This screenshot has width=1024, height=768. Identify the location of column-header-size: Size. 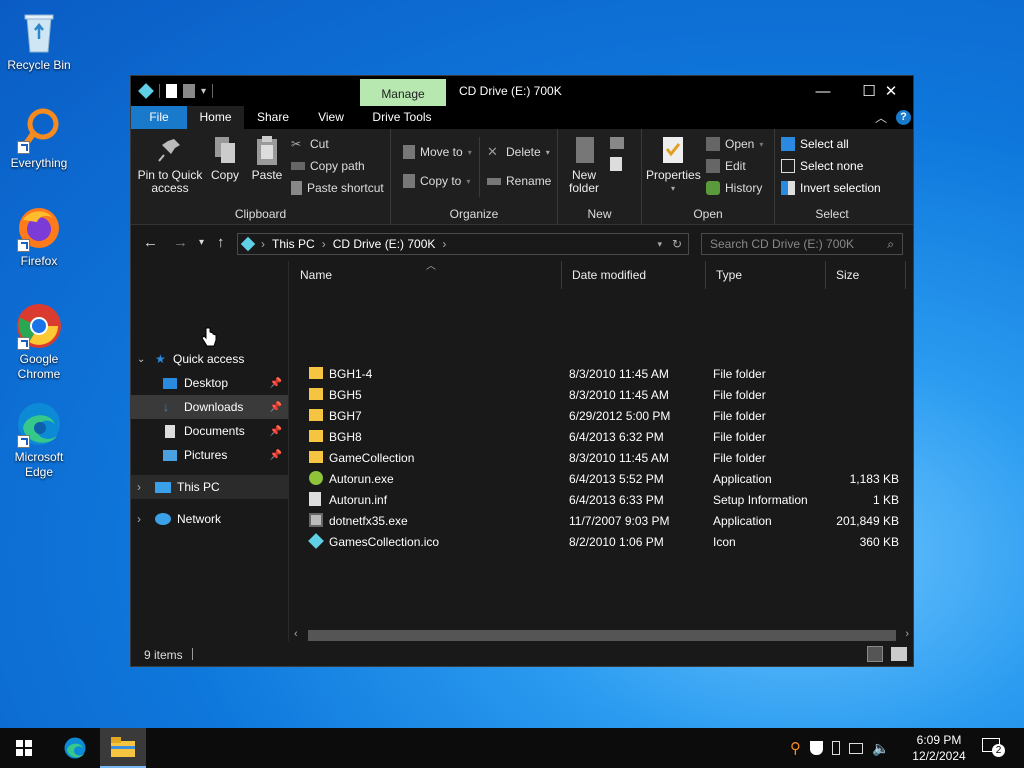
(866, 275).